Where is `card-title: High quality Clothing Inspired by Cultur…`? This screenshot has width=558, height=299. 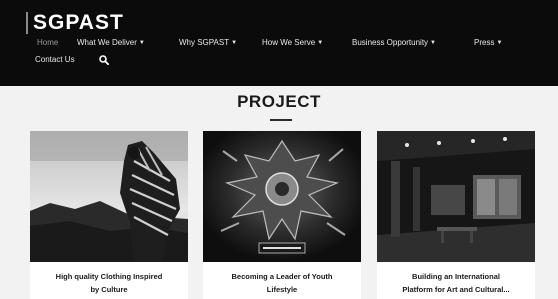 card-title: High quality Clothing Inspired by Cultur… is located at coordinates (109, 283).